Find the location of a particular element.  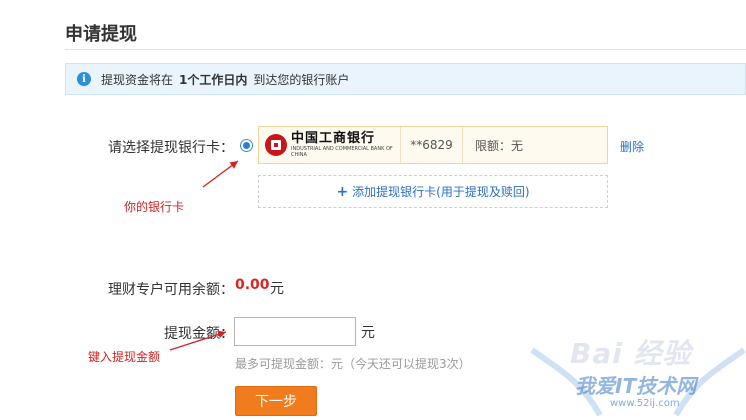

card-arrow is located at coordinates (220, 174).